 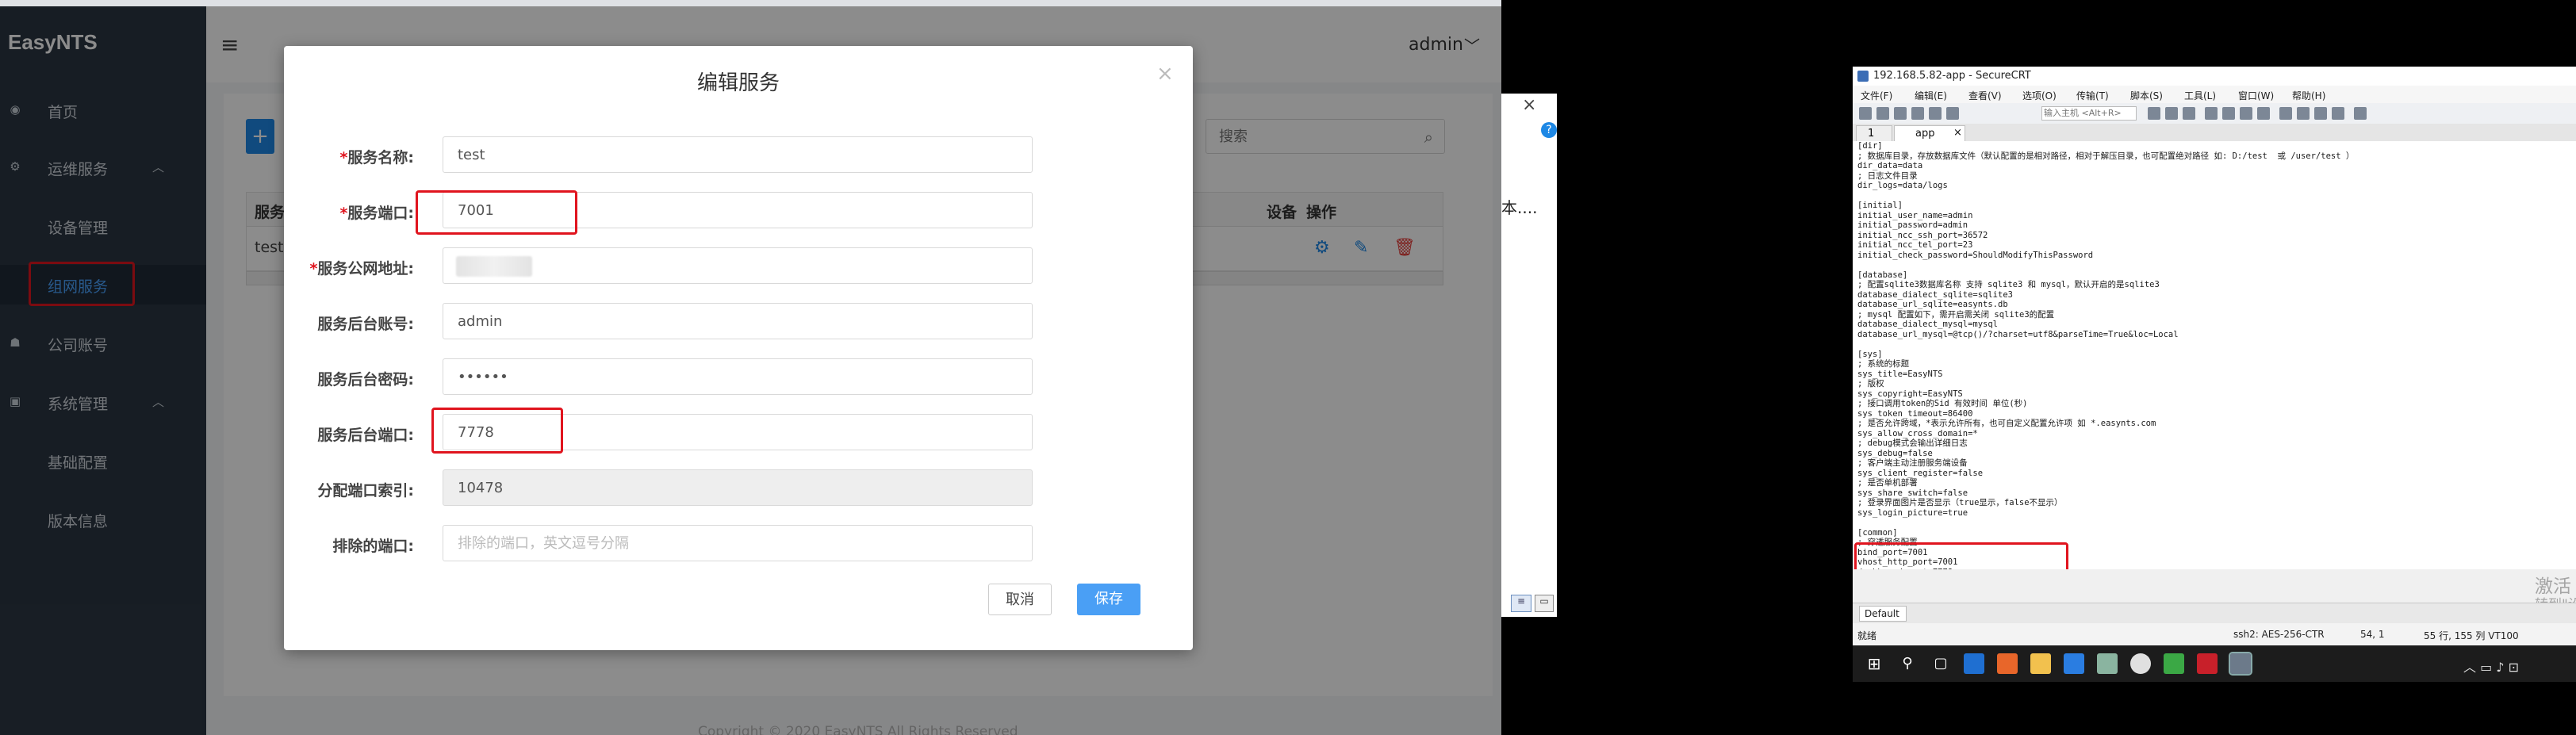 I want to click on browser-chrome-strip, so click(x=751, y=3).